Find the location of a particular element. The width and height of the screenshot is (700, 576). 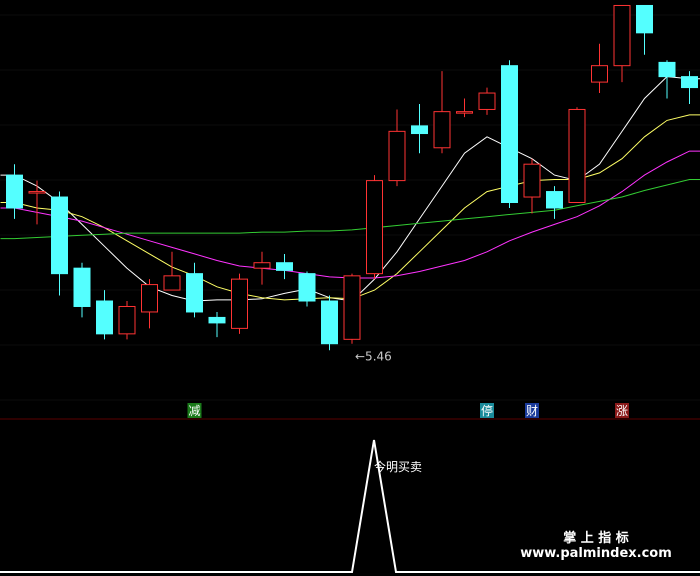

event-marker: 涨 is located at coordinates (622, 410).